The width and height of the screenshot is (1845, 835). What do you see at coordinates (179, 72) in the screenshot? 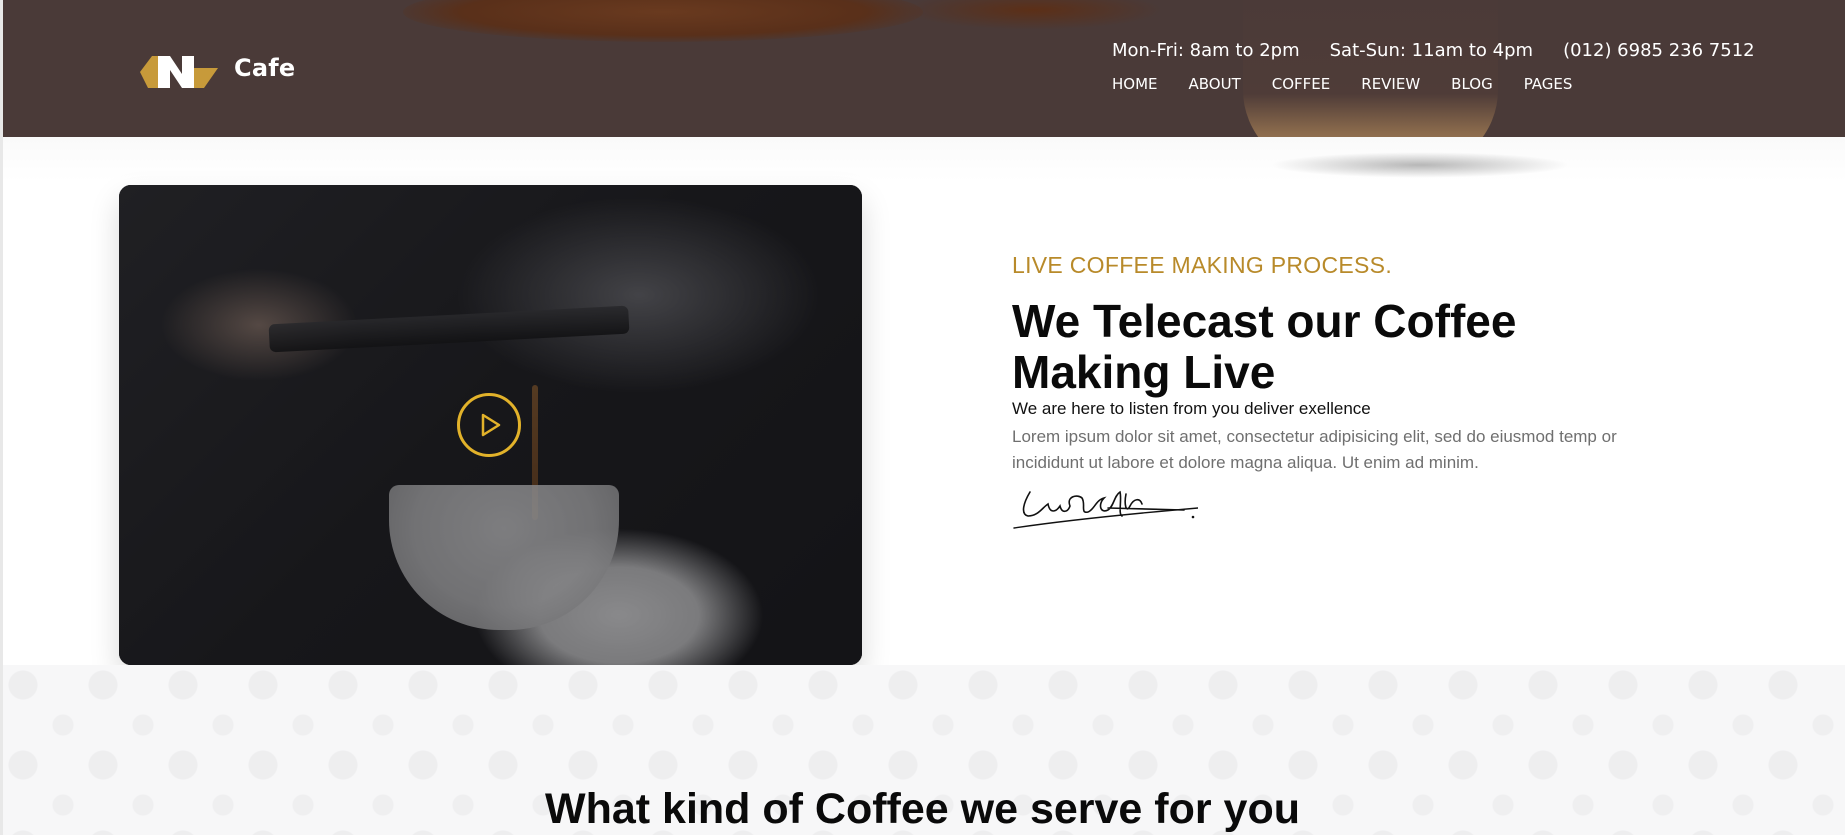
I see `logo-icon` at bounding box center [179, 72].